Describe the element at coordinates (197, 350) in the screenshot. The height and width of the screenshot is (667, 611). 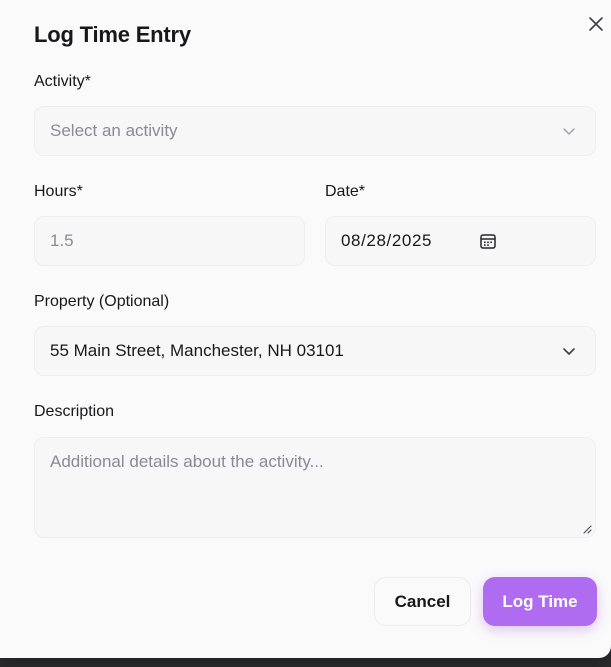
I see `property-value: 55 Main Street, Manchester, NH 03101` at that location.